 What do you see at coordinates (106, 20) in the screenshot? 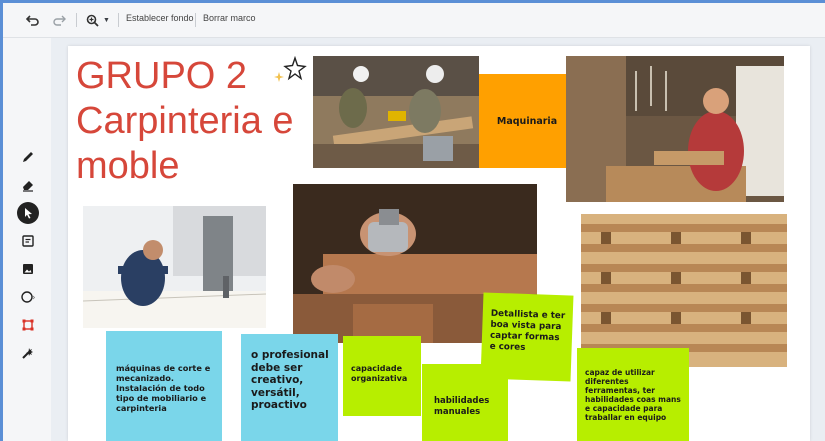
I see `chevron-down-icon: ▼` at bounding box center [106, 20].